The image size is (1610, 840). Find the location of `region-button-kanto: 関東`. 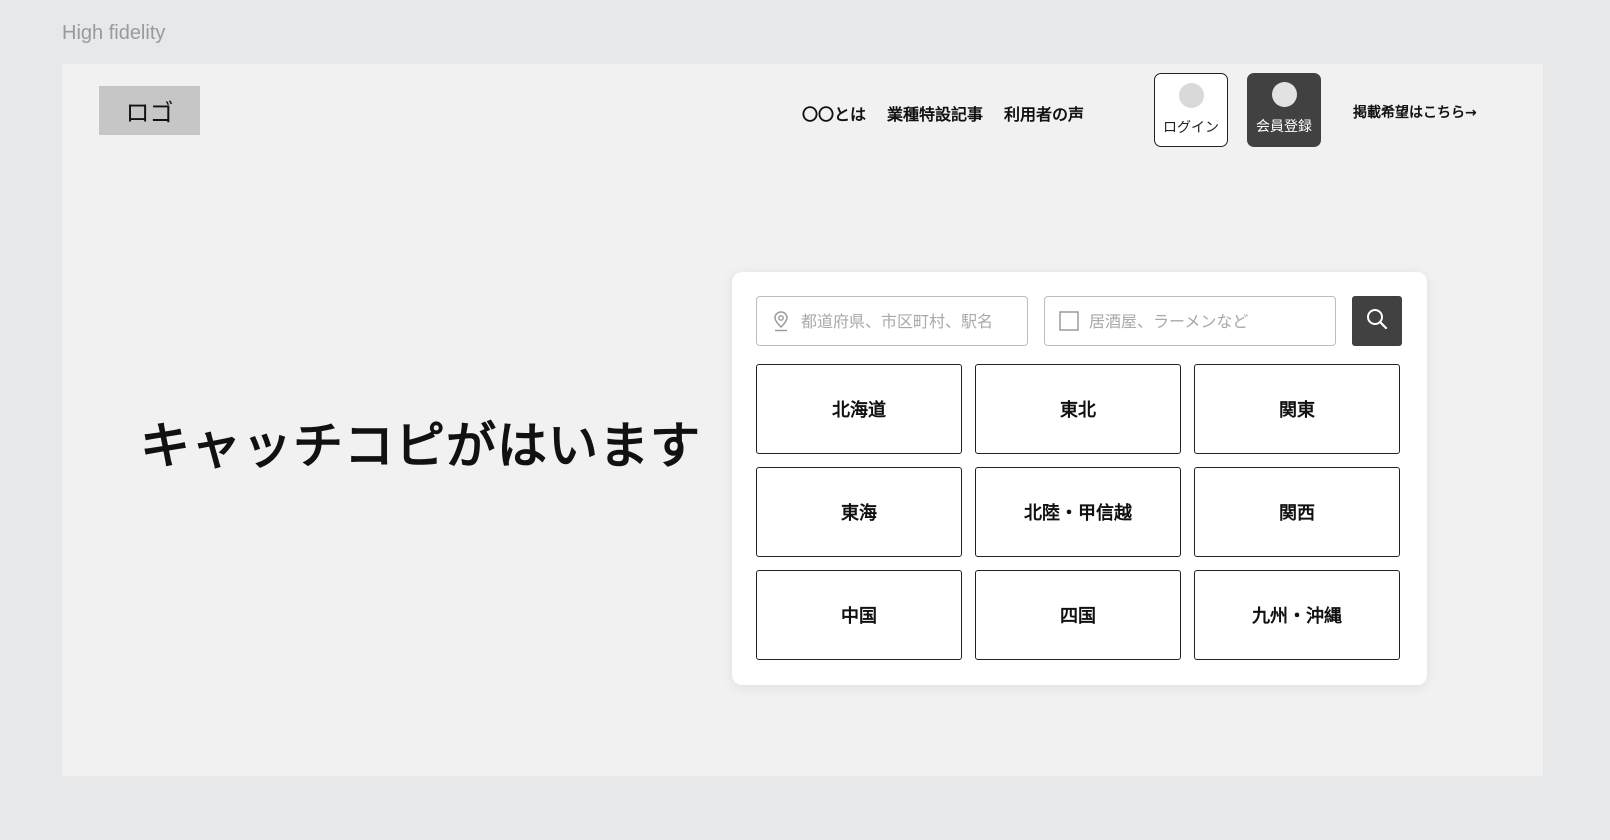

region-button-kanto: 関東 is located at coordinates (1297, 409).